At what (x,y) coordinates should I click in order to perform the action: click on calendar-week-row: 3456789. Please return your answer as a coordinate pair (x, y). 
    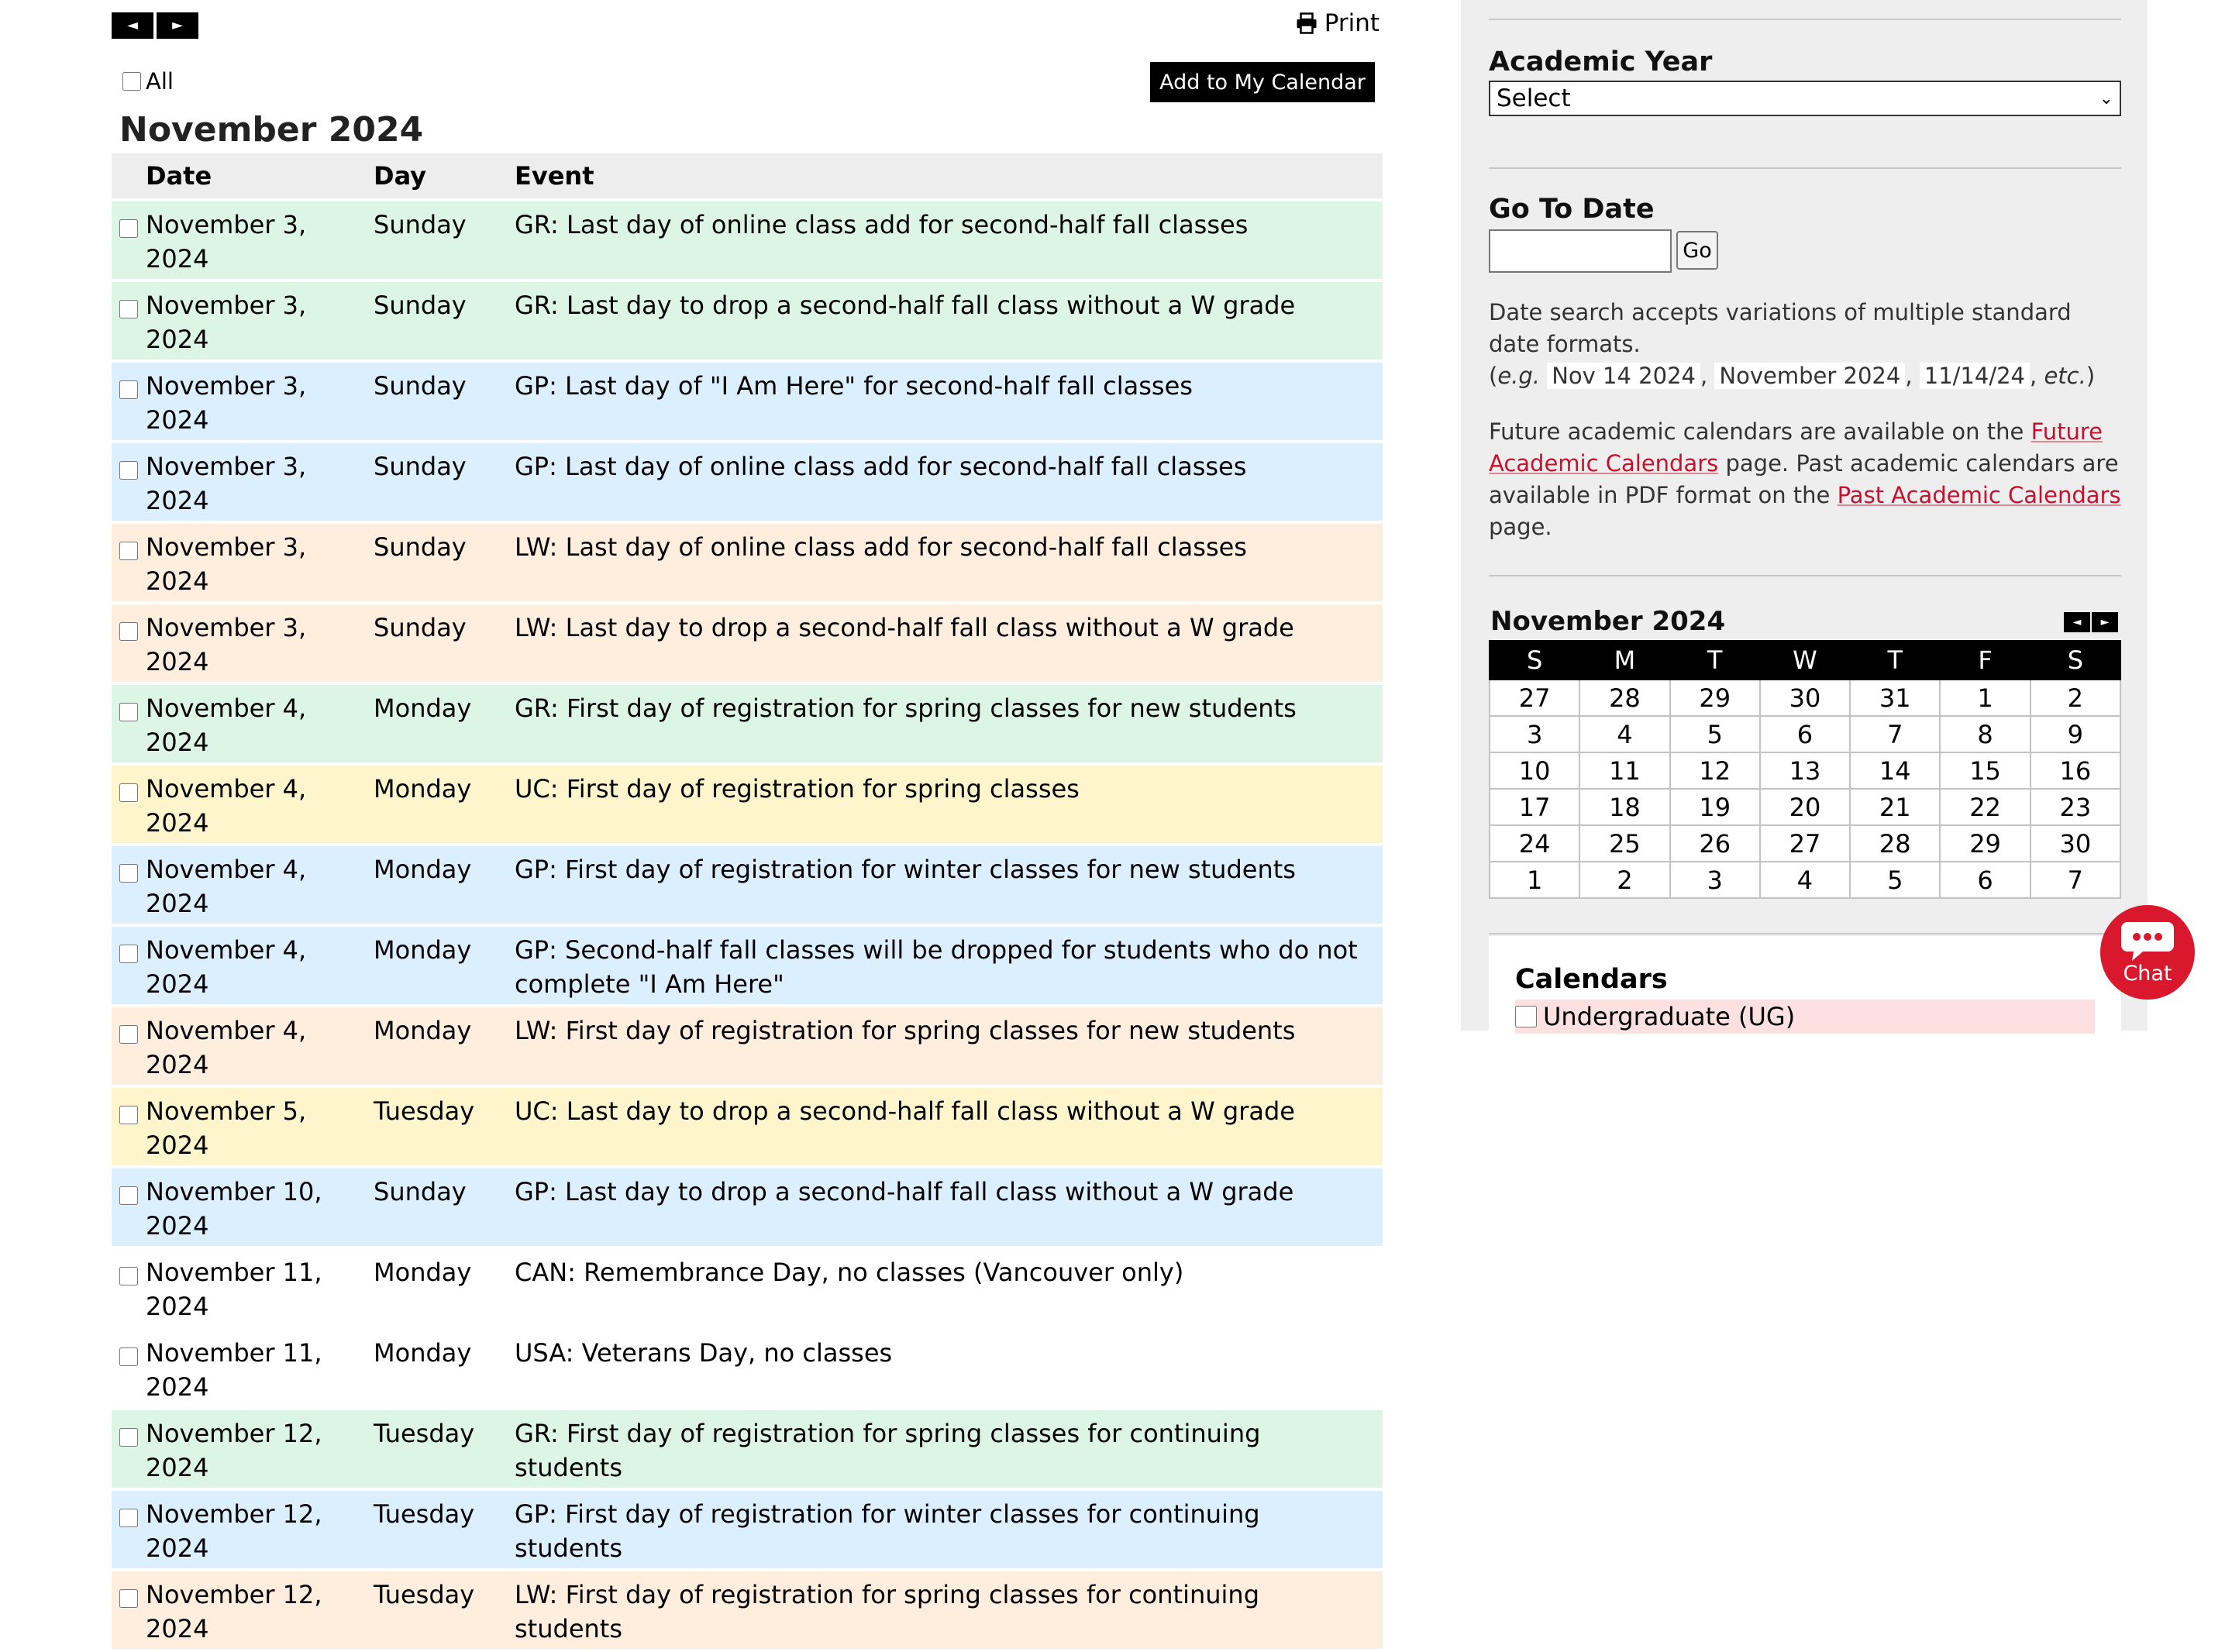
    Looking at the image, I should click on (1805, 734).